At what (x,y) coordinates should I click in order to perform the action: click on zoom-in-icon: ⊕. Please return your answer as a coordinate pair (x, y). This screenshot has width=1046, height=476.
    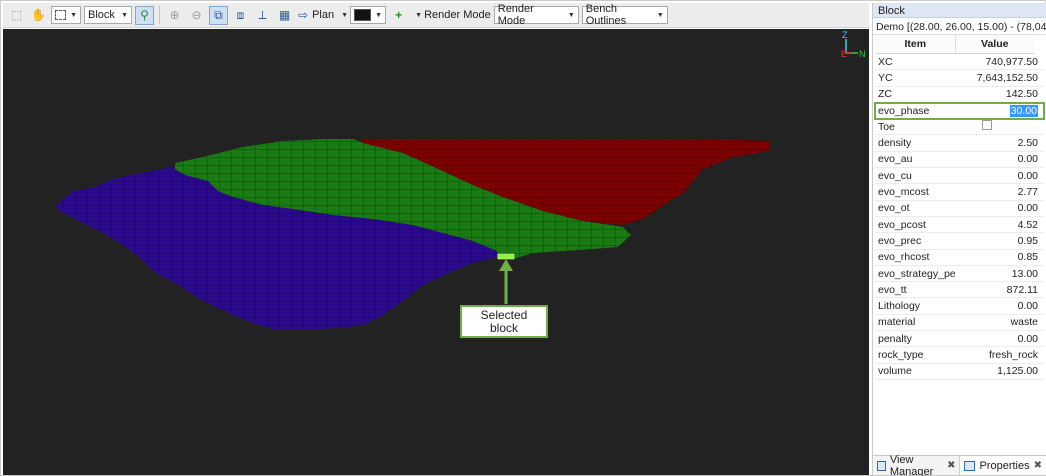
    Looking at the image, I should click on (174, 15).